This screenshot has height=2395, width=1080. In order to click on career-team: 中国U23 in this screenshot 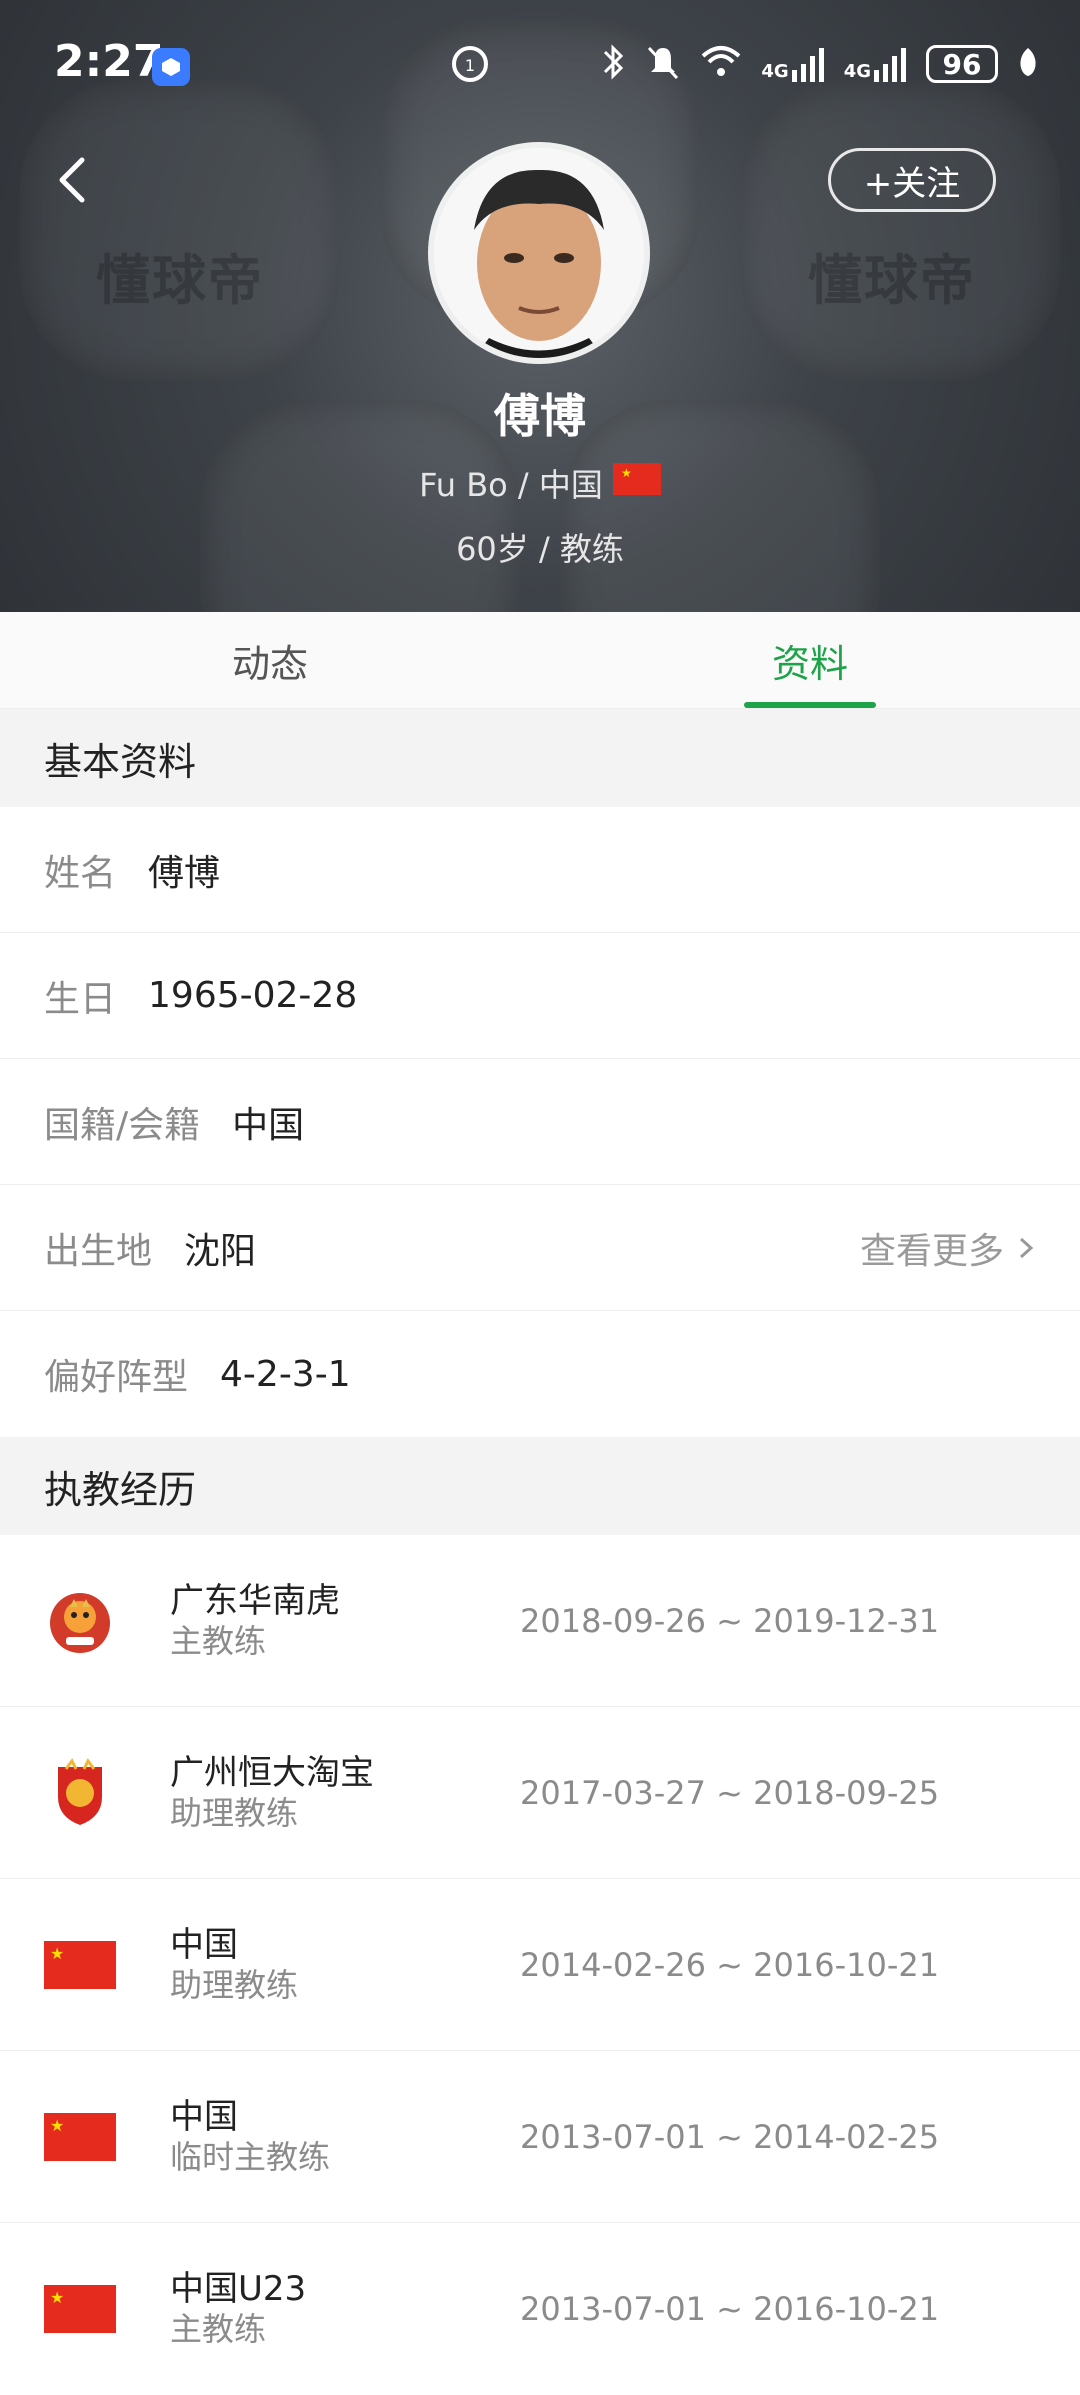, I will do `click(238, 2289)`.